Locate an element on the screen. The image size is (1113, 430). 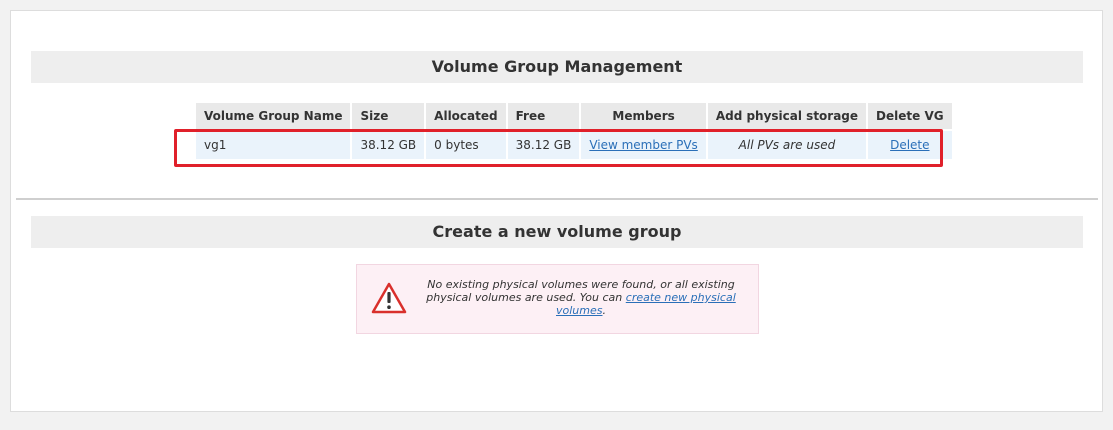
cell-allocated: 0 bytes is located at coordinates (466, 145).